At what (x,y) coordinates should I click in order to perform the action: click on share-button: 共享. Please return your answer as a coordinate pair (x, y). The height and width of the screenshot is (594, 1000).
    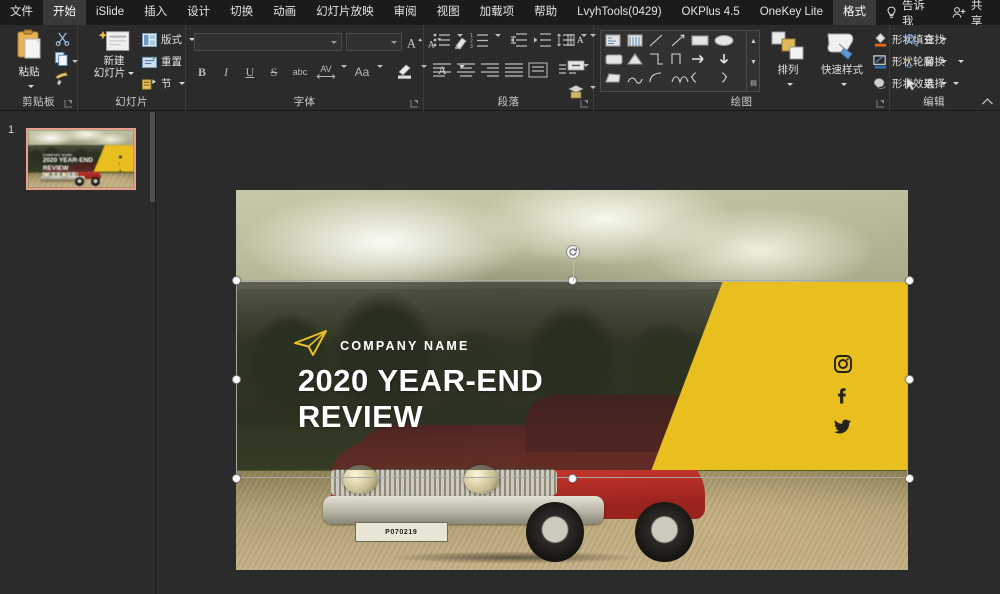
    Looking at the image, I should click on (971, 14).